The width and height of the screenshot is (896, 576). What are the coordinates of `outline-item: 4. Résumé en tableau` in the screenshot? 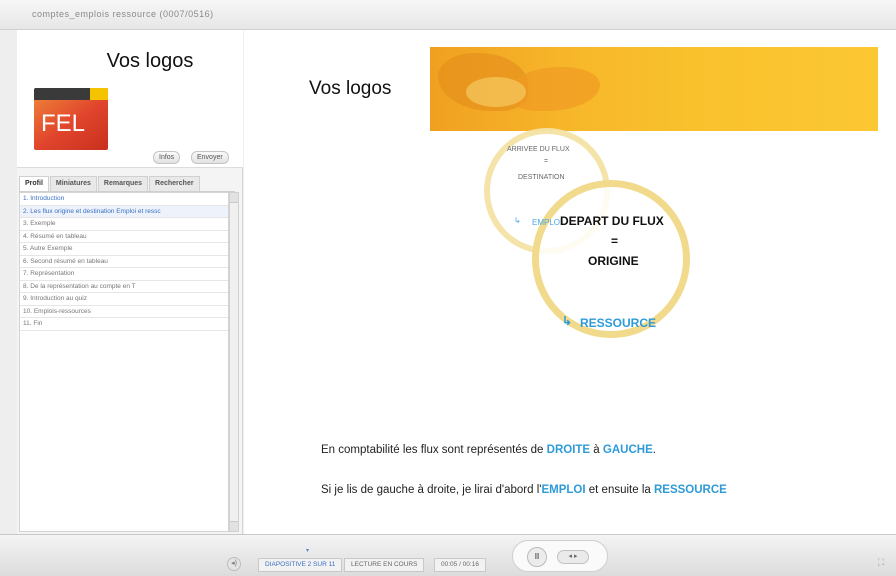 It's located at (124, 237).